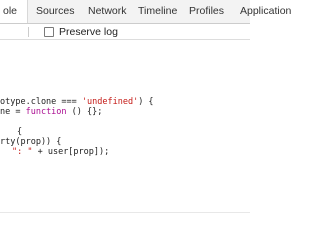 The height and width of the screenshot is (250, 320). What do you see at coordinates (157, 11) in the screenshot?
I see `tab-timeline: Timeline` at bounding box center [157, 11].